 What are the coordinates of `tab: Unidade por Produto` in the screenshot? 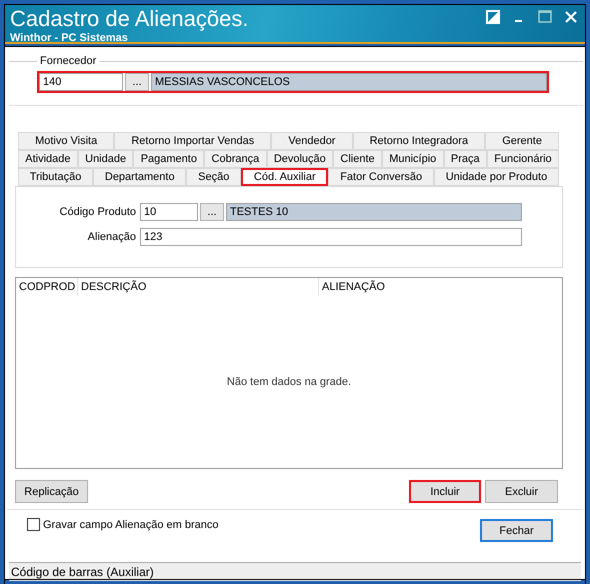 It's located at (496, 177).